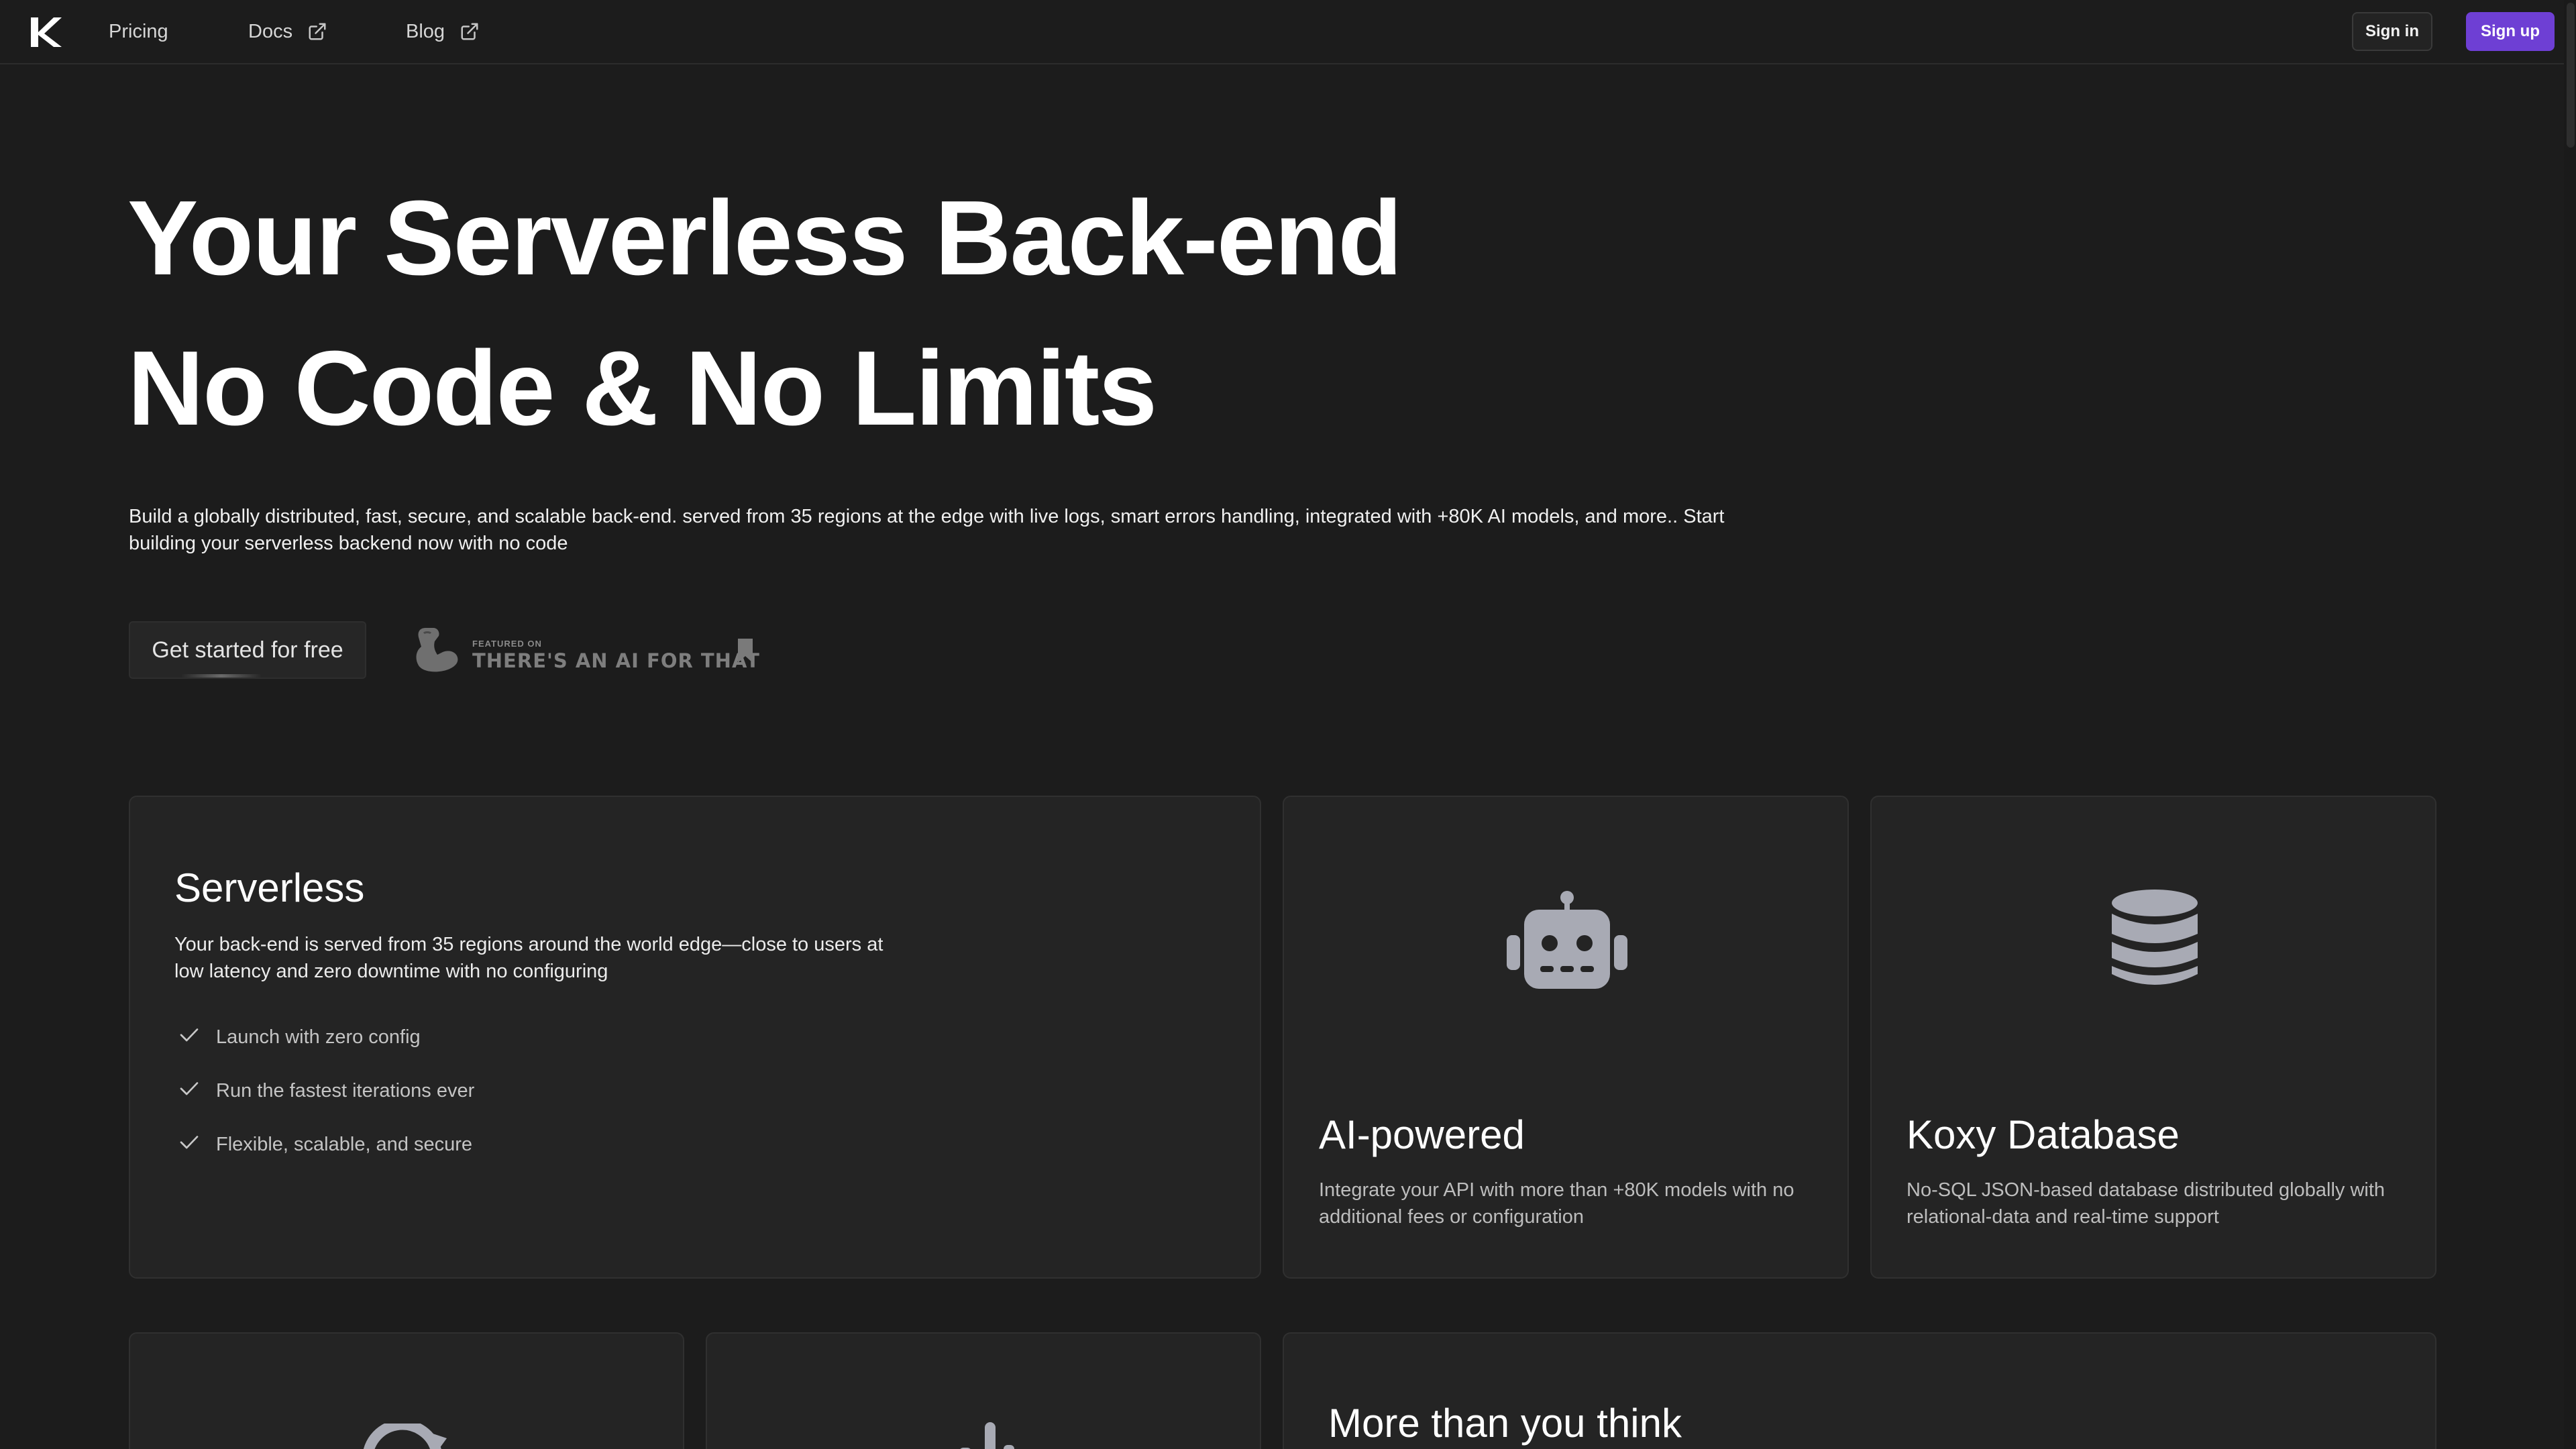 The image size is (2576, 1449). What do you see at coordinates (425, 31) in the screenshot?
I see `nav-link-blog-label: Blog` at bounding box center [425, 31].